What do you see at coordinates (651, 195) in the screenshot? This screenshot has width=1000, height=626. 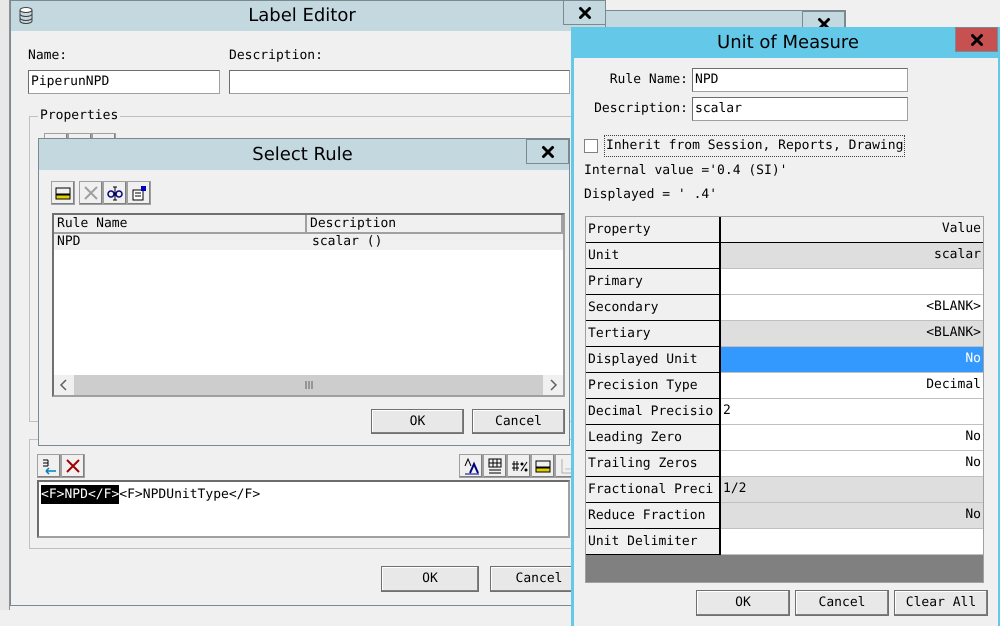 I see `displayed-value-text: Displayed = ' .4'` at bounding box center [651, 195].